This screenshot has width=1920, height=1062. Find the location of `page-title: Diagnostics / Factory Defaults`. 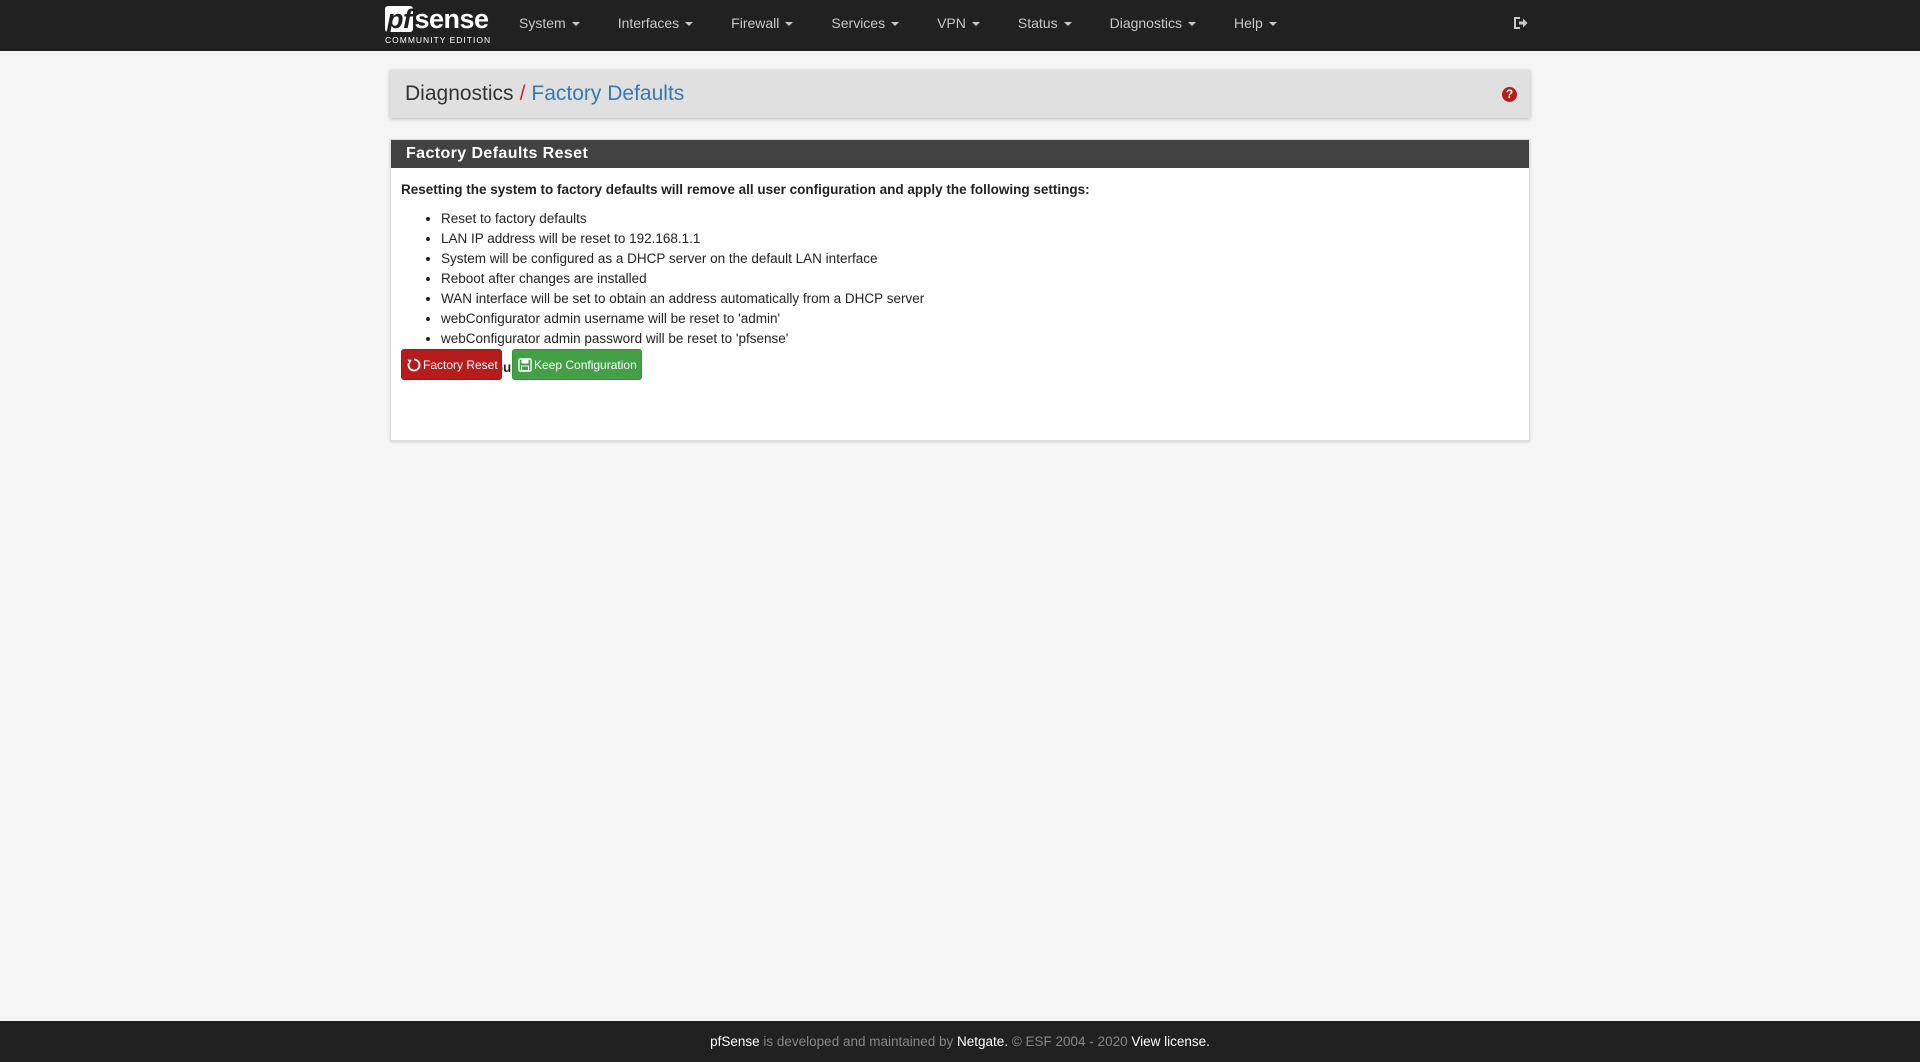

page-title: Diagnostics / Factory Defaults is located at coordinates (544, 94).